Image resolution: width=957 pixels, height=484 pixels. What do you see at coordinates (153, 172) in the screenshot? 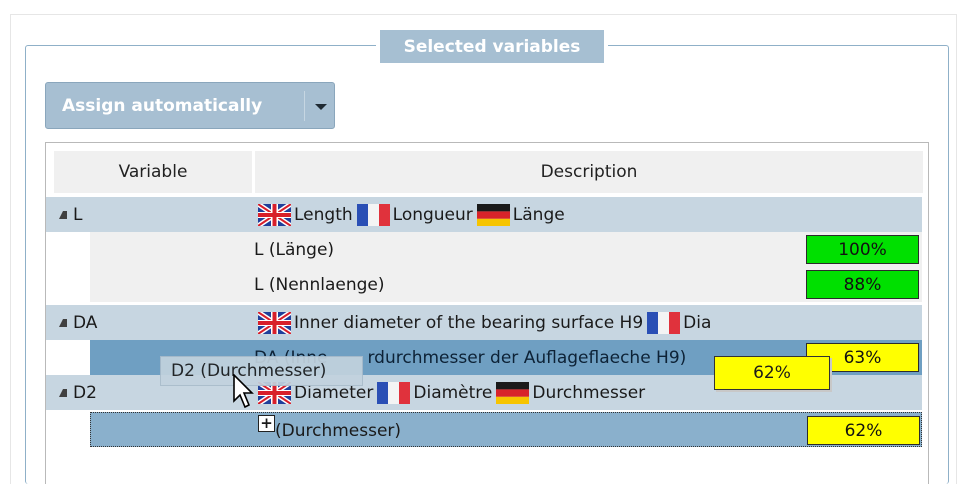
I see `column-header-variable: Variable` at bounding box center [153, 172].